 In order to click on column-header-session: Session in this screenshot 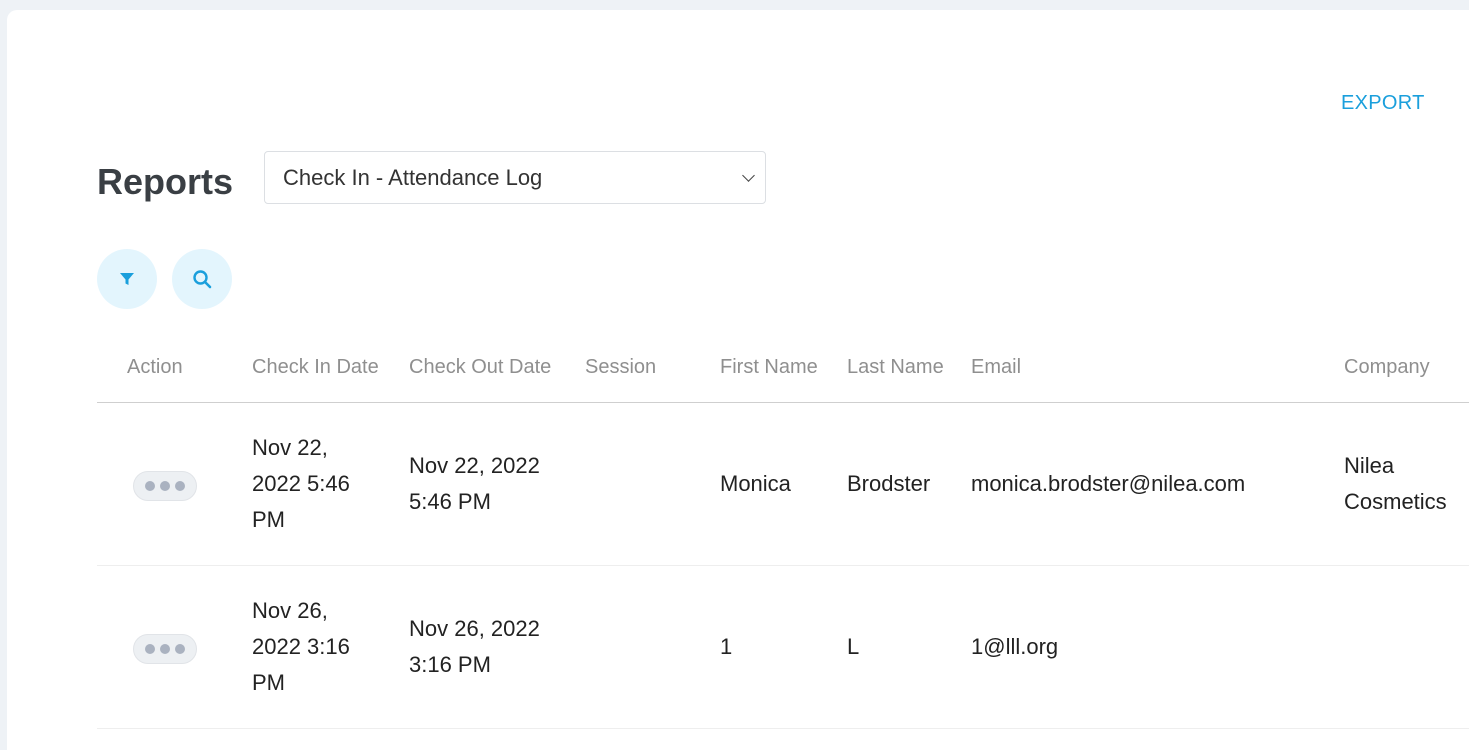, I will do `click(652, 367)`.